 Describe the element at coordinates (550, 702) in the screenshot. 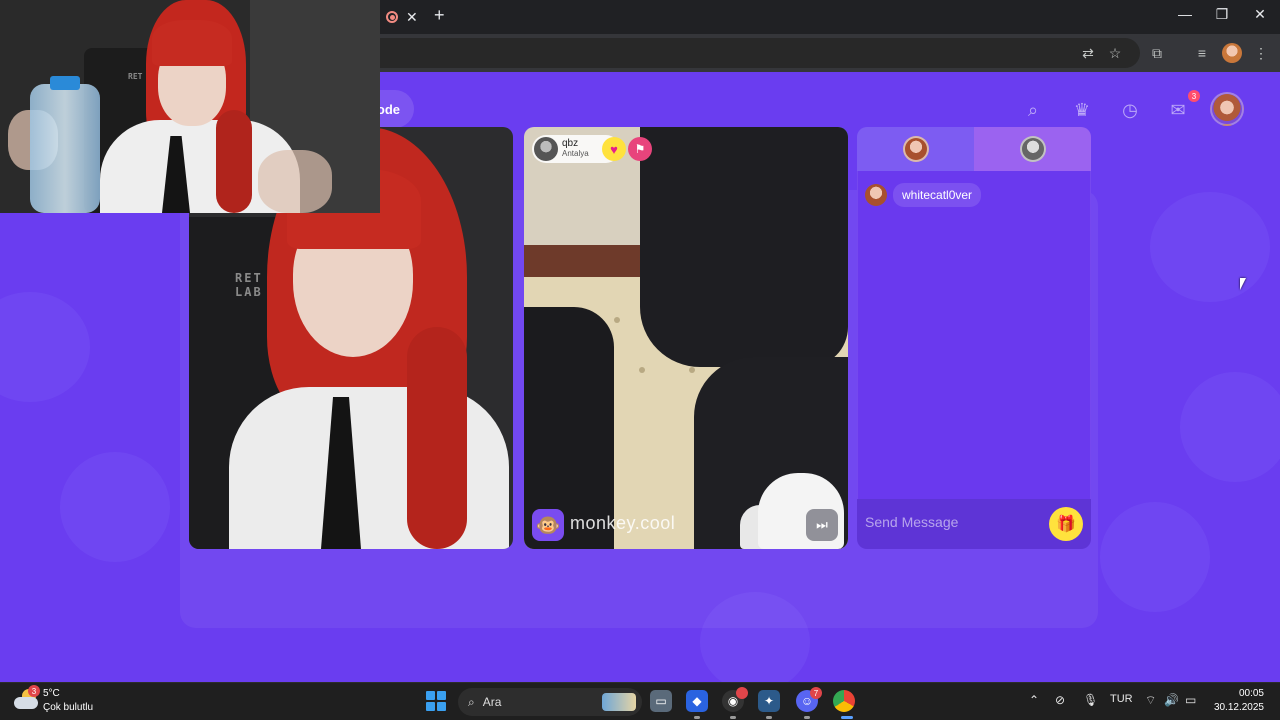

I see `taskbar-search: ⌕ Ara` at that location.